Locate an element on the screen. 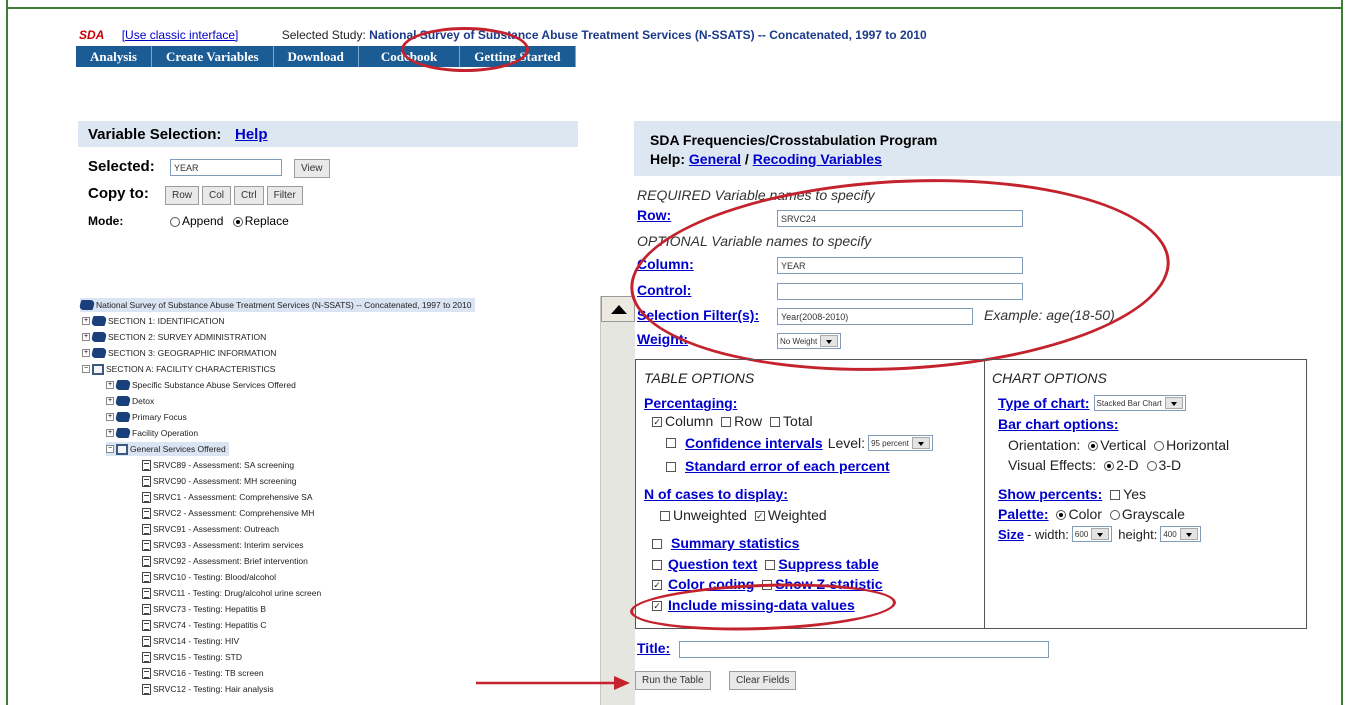 Image resolution: width=1349 pixels, height=705 pixels. horizontal-radio is located at coordinates (1159, 446).